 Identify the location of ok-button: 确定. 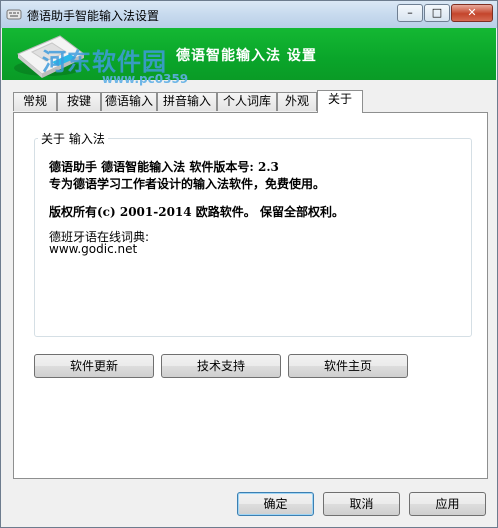
(275, 504).